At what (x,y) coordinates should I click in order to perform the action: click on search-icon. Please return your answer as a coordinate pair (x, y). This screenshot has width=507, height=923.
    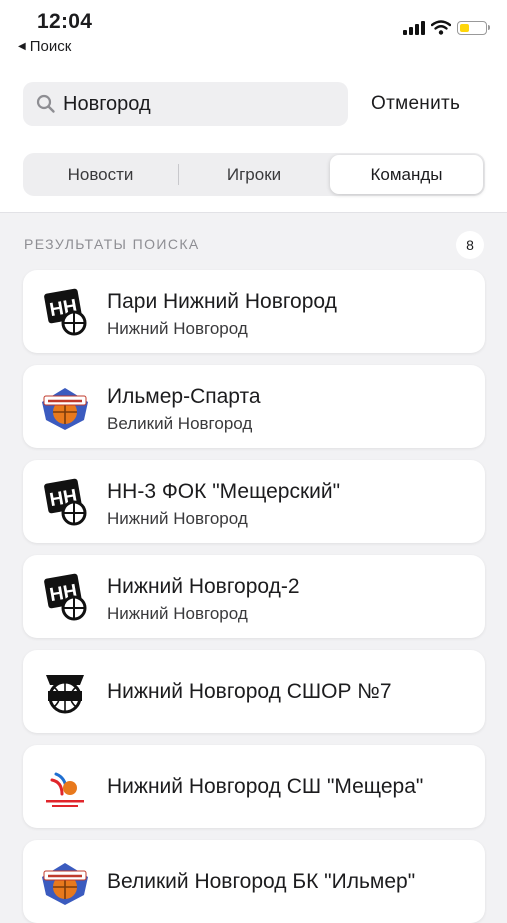
    Looking at the image, I should click on (45, 103).